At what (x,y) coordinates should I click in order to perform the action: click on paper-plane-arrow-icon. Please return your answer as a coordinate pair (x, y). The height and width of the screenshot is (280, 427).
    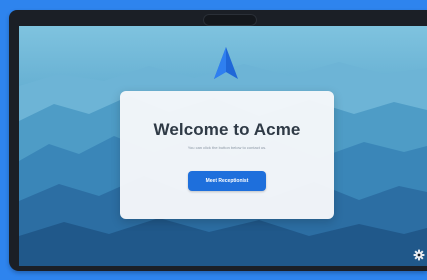
    Looking at the image, I should click on (226, 63).